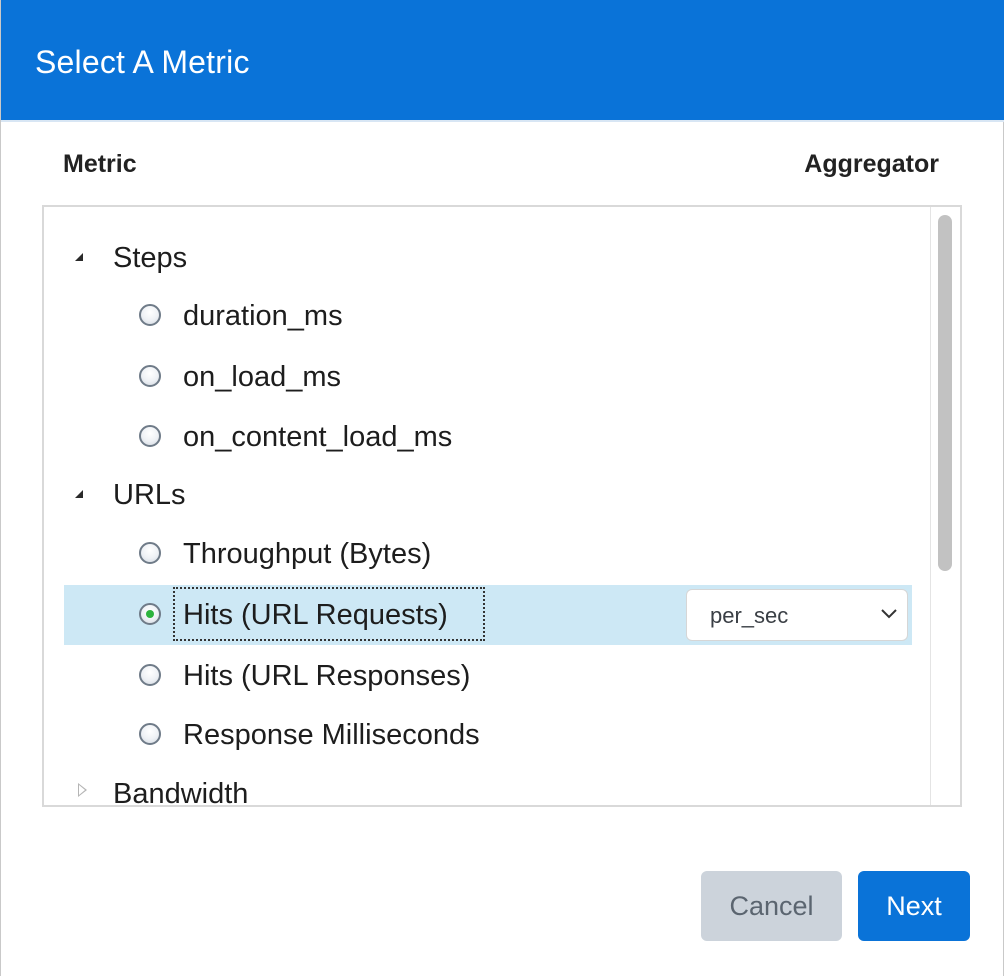 The height and width of the screenshot is (976, 1004). Describe the element at coordinates (502, 61) in the screenshot. I see `dialog-header: Select A Metric` at that location.